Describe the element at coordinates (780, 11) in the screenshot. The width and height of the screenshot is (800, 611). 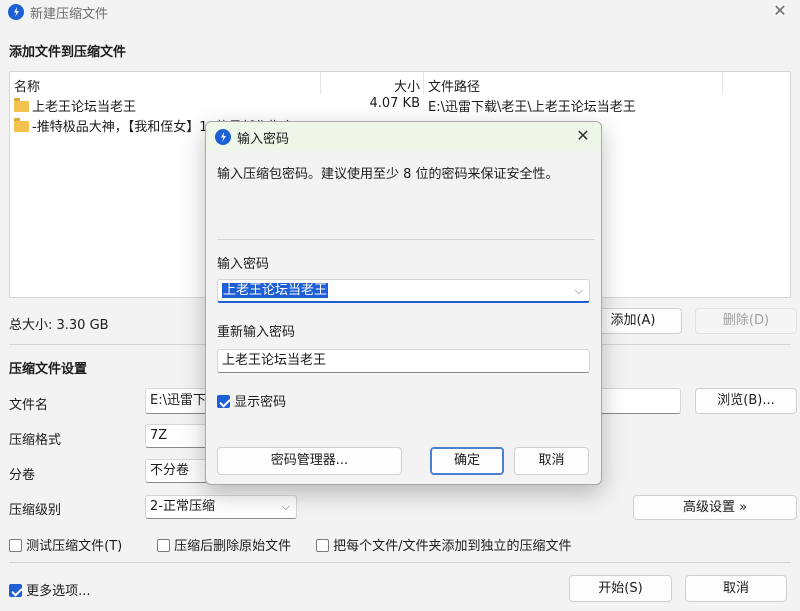
I see `window-close-icon: ✕` at that location.